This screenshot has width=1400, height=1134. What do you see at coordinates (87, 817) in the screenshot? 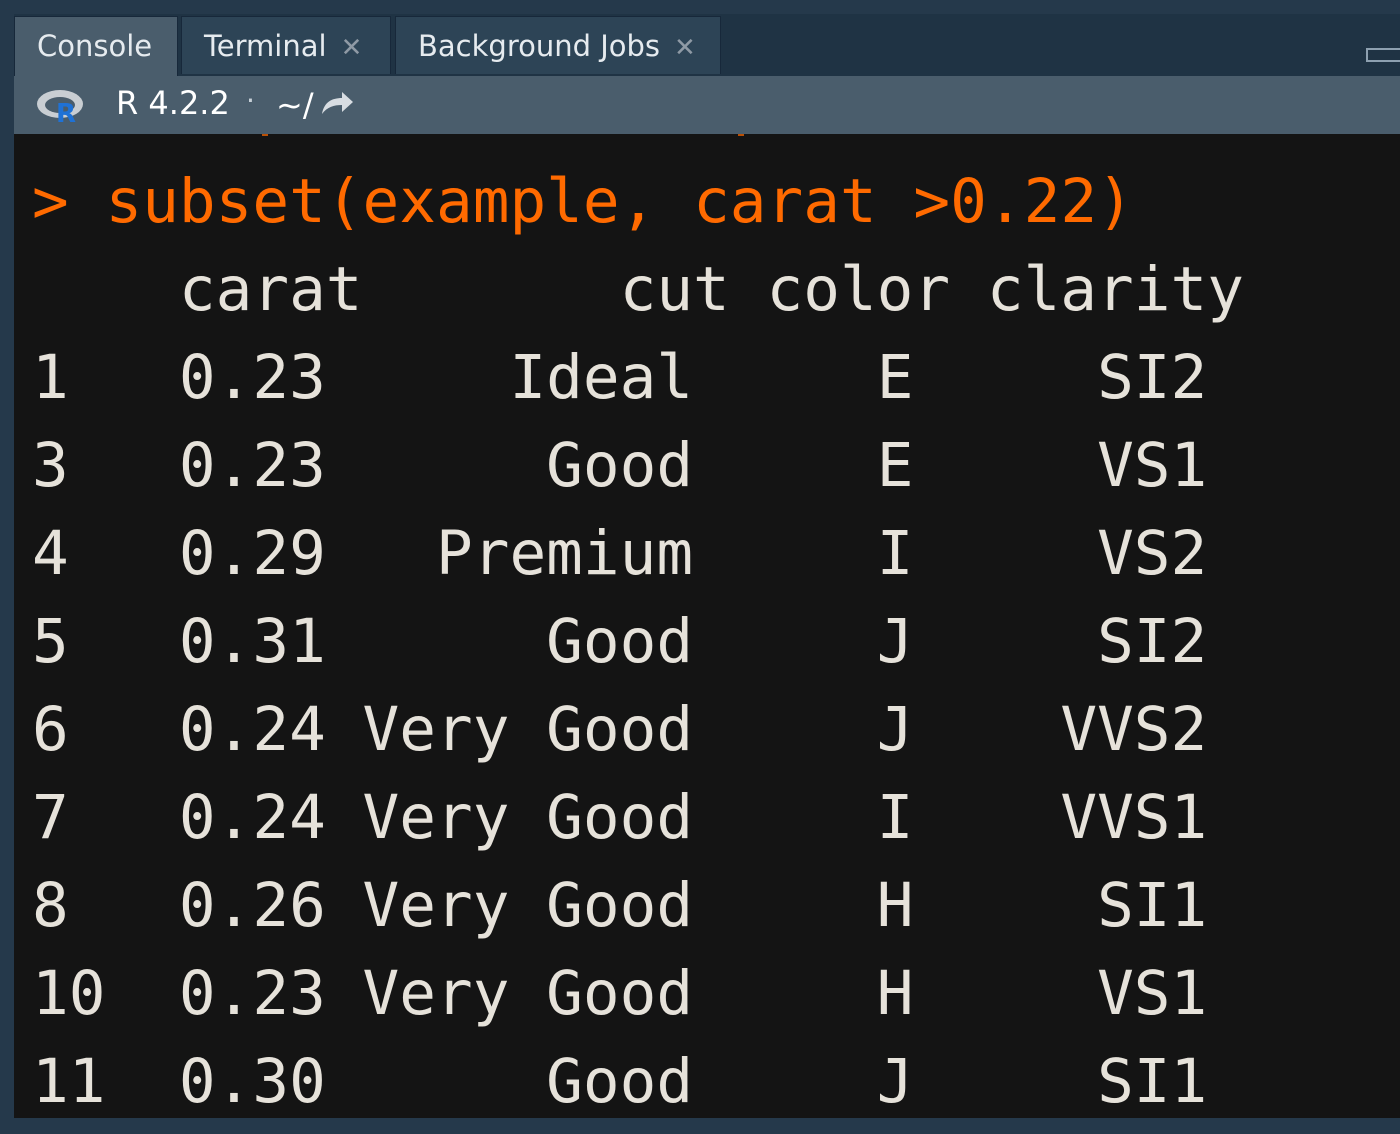
I see `row-name: 7` at bounding box center [87, 817].